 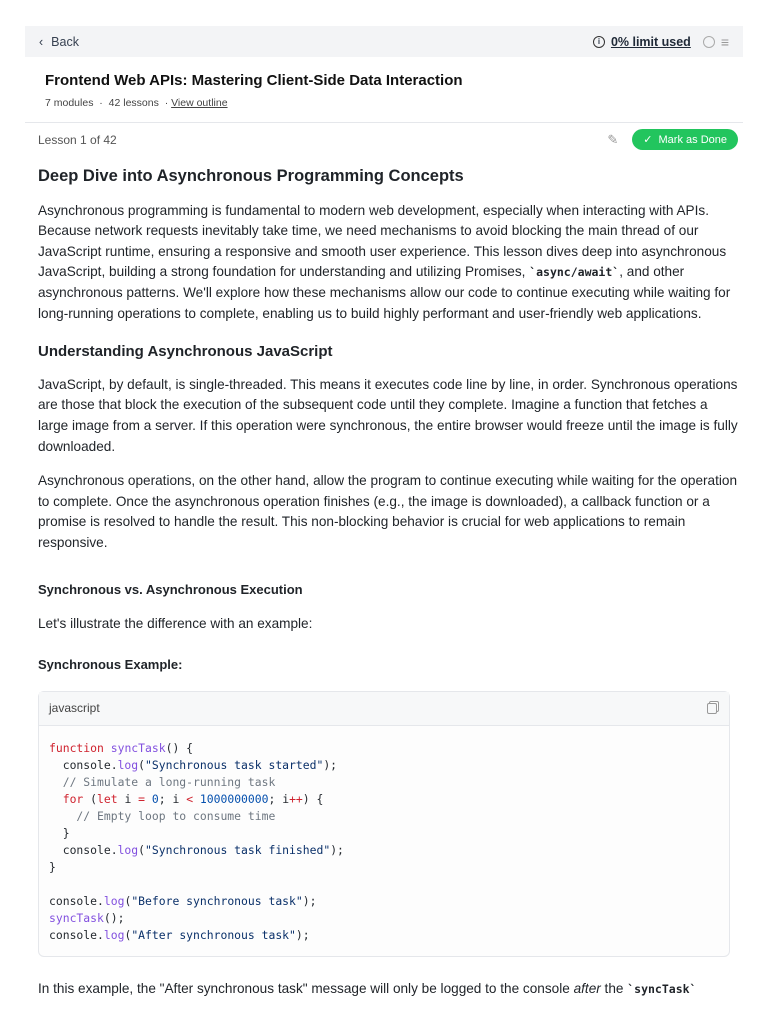 What do you see at coordinates (74, 708) in the screenshot?
I see `code-language: javascript` at bounding box center [74, 708].